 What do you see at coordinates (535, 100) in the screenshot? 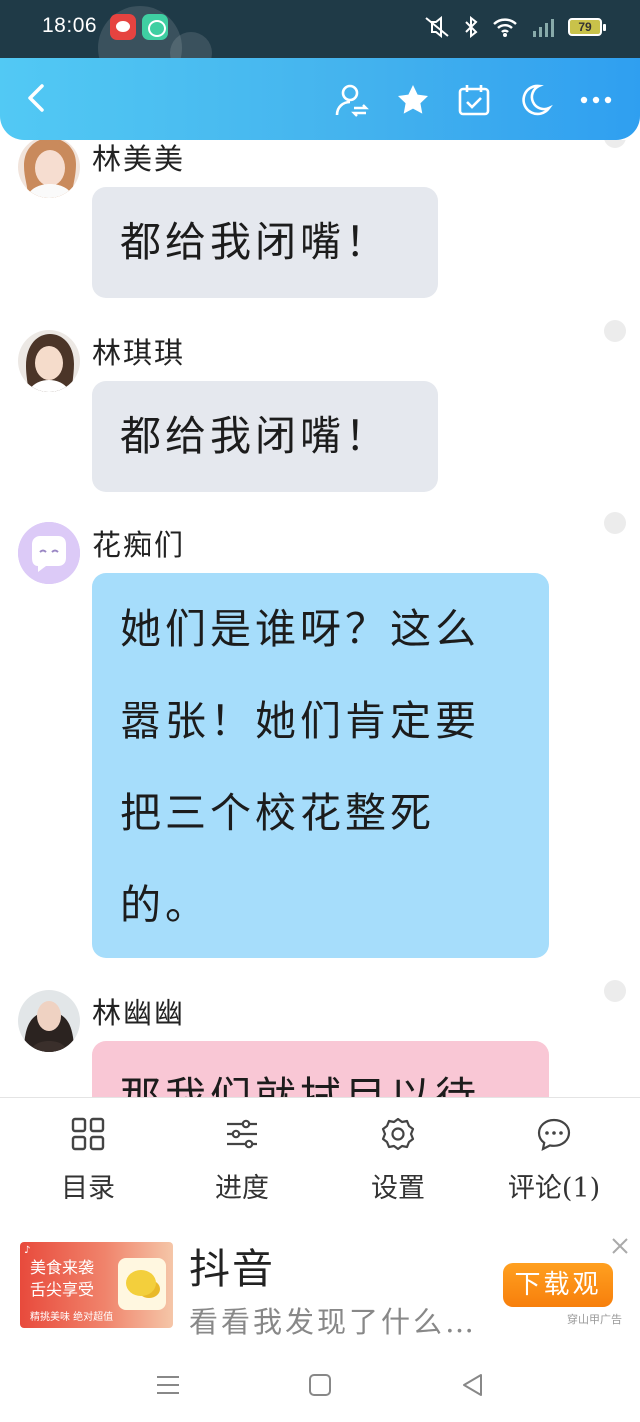
I see `moon-icon` at bounding box center [535, 100].